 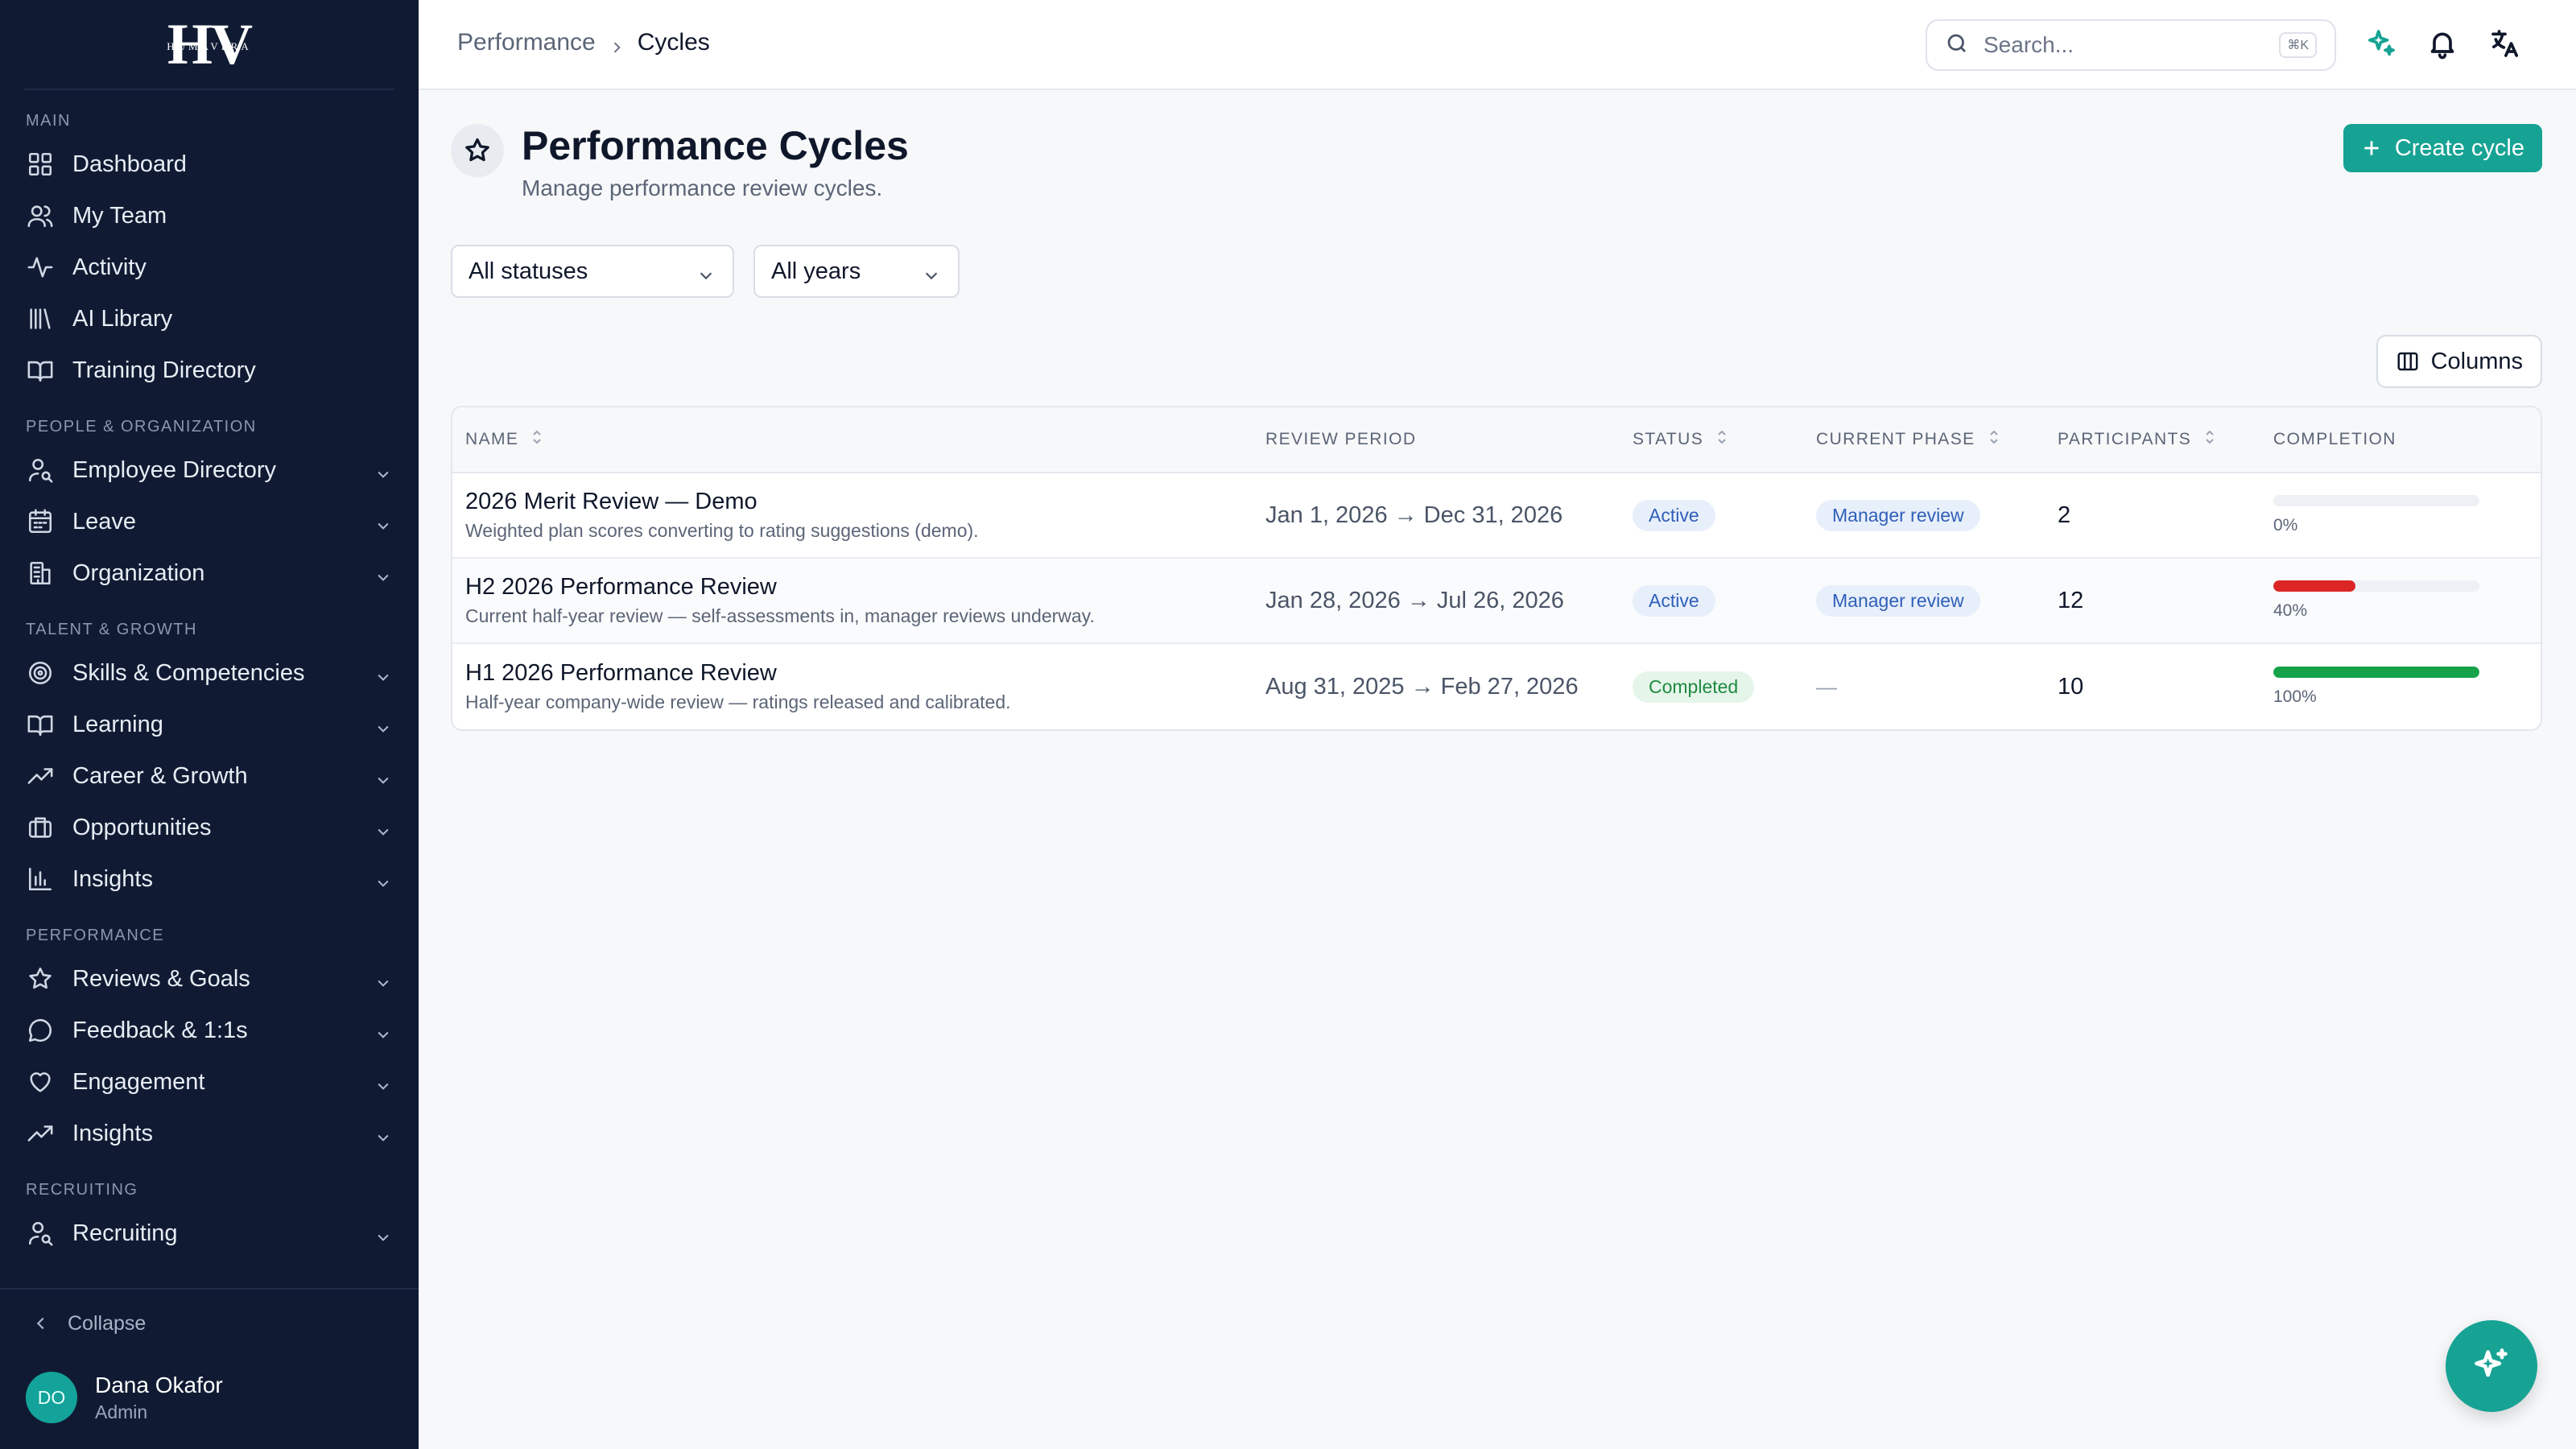 I want to click on user-name: Dana Okafor, so click(x=159, y=1384).